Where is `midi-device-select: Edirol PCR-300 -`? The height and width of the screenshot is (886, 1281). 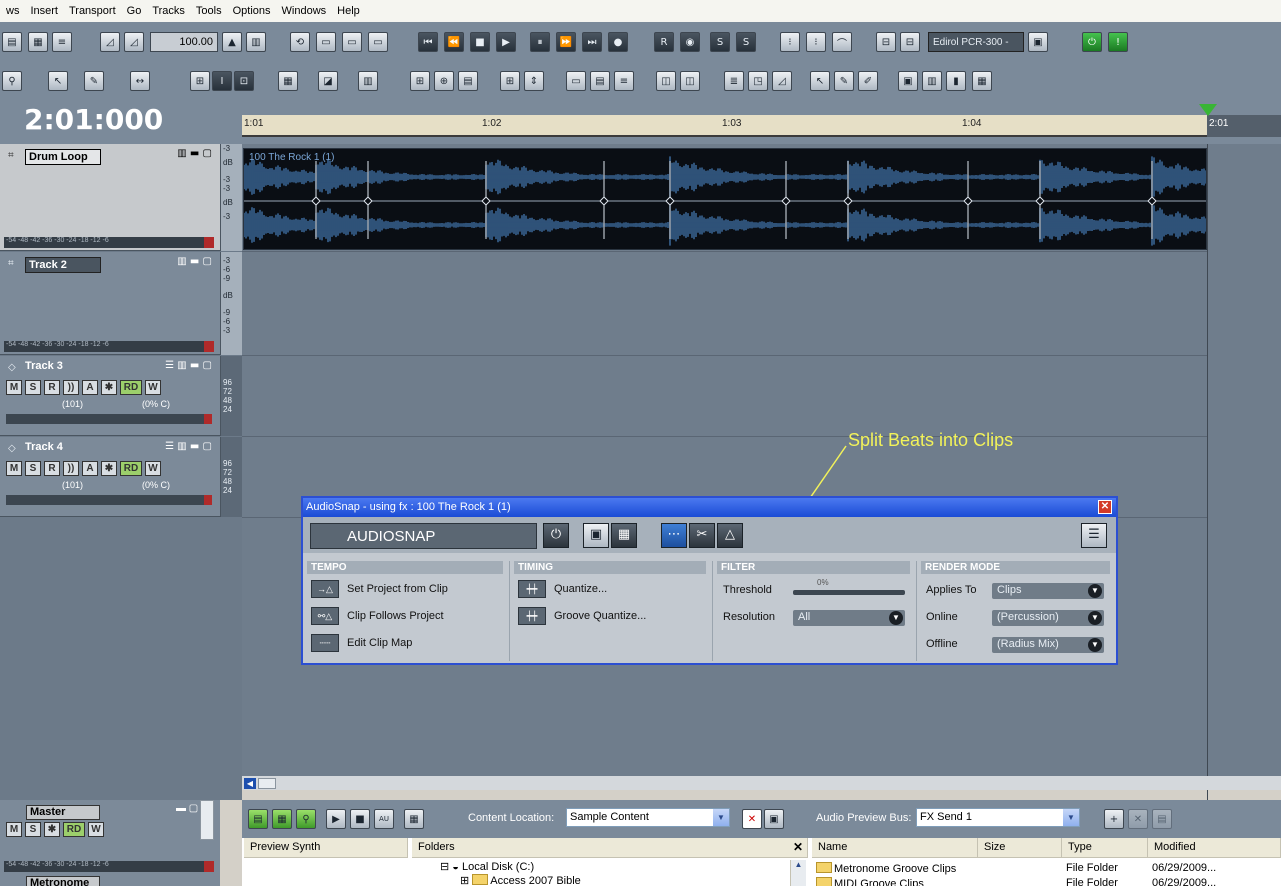 midi-device-select: Edirol PCR-300 - is located at coordinates (976, 42).